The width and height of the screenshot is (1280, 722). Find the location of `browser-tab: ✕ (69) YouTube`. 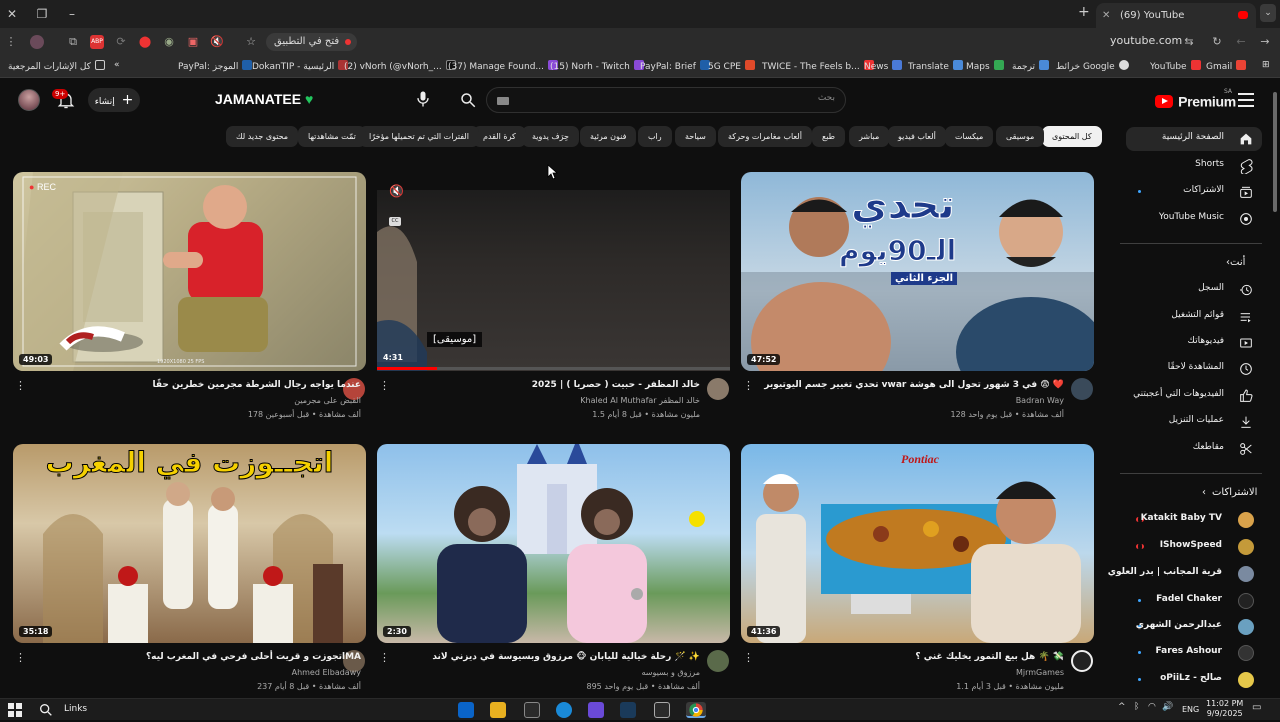

browser-tab: ✕ (69) YouTube is located at coordinates (1176, 15).